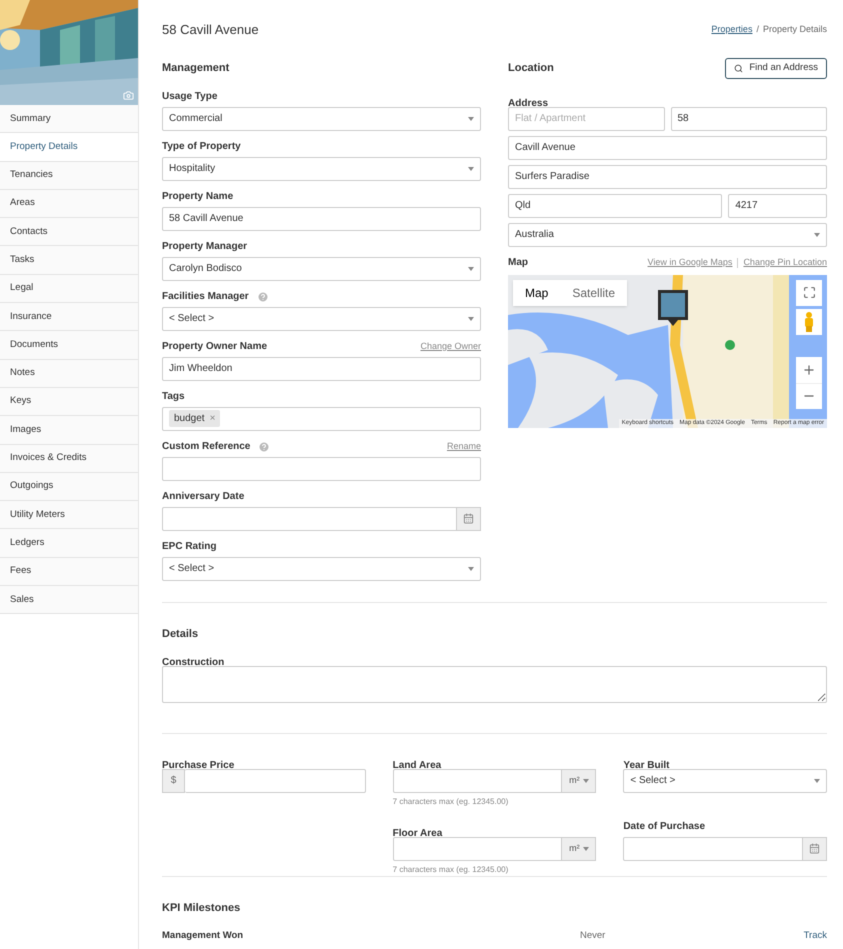 Image resolution: width=843 pixels, height=949 pixels. What do you see at coordinates (128, 95) in the screenshot?
I see `camera-icon` at bounding box center [128, 95].